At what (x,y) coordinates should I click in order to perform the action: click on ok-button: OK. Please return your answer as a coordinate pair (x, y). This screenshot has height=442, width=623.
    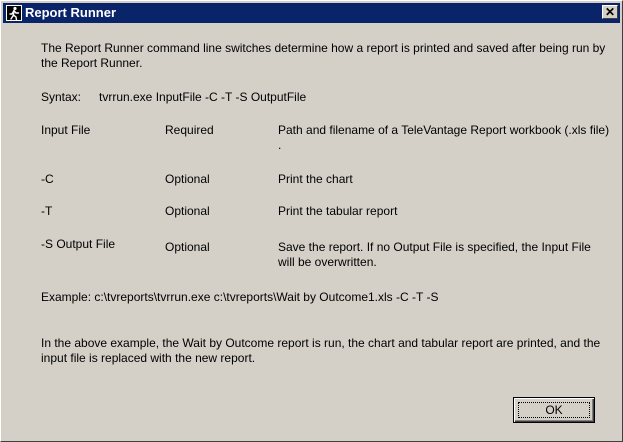
    Looking at the image, I should click on (554, 410).